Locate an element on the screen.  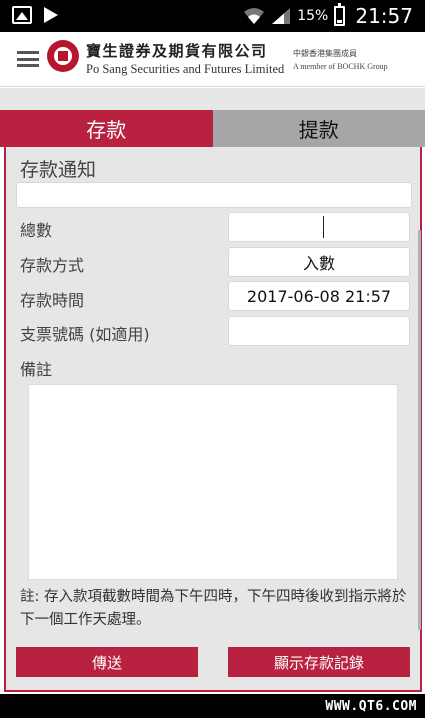
cheque-number-label: 支票號碼 (如適用) is located at coordinates (85, 334).